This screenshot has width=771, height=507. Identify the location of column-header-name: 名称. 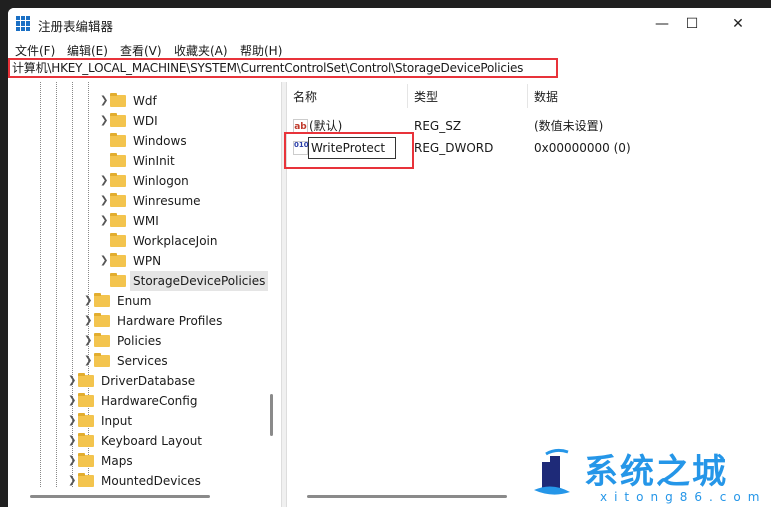
(305, 96).